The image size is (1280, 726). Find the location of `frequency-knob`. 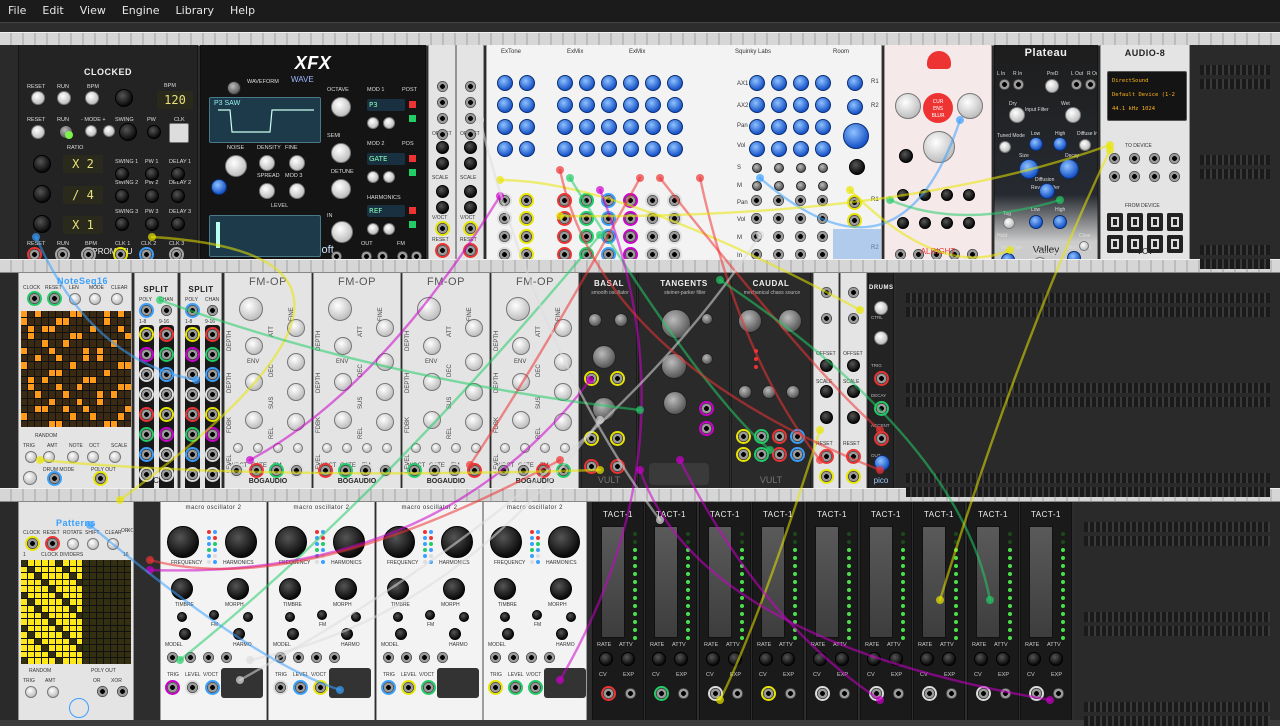

frequency-knob is located at coordinates (291, 542).